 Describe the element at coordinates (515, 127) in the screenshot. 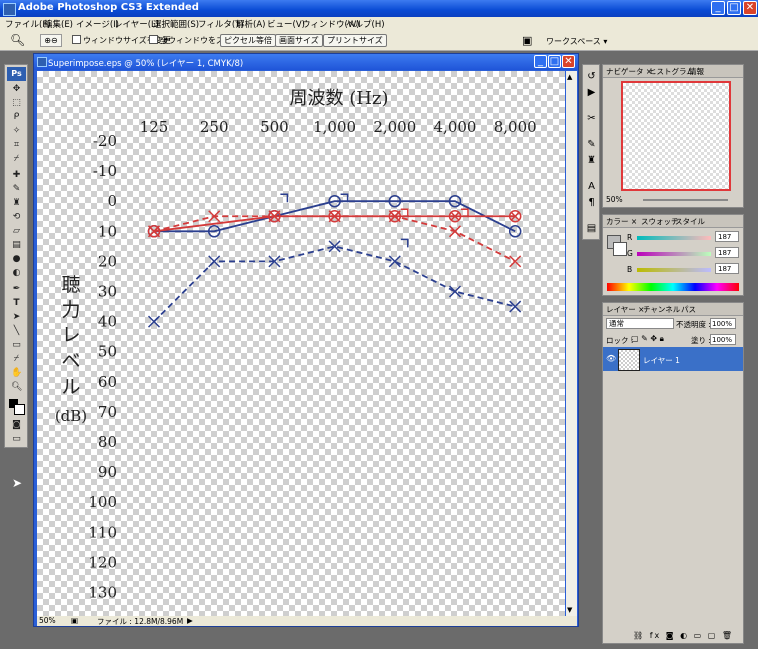

I see `x-tick-label: 8,000` at that location.